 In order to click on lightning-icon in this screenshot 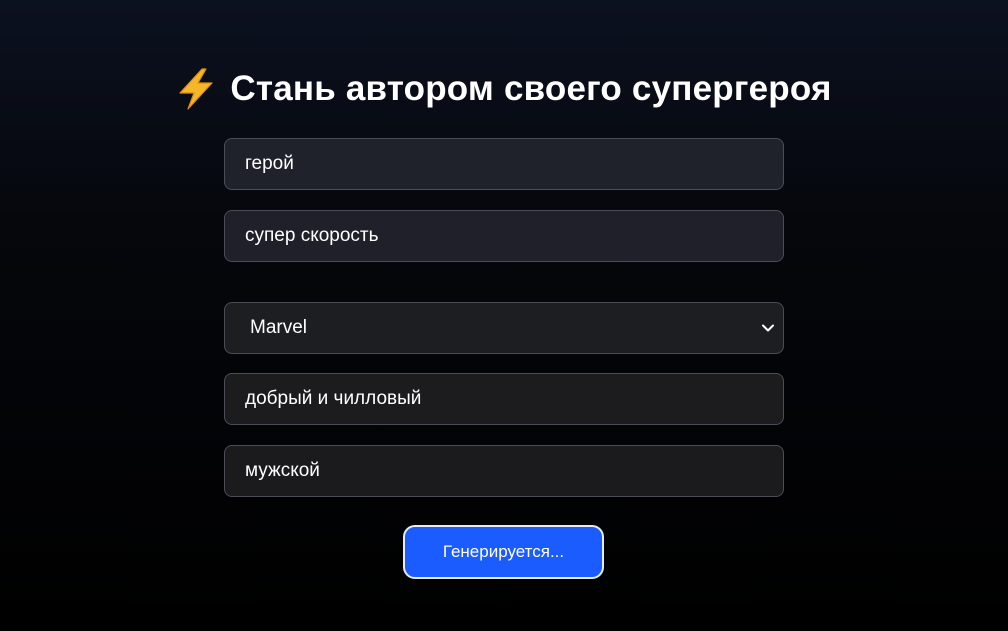, I will do `click(196, 89)`.